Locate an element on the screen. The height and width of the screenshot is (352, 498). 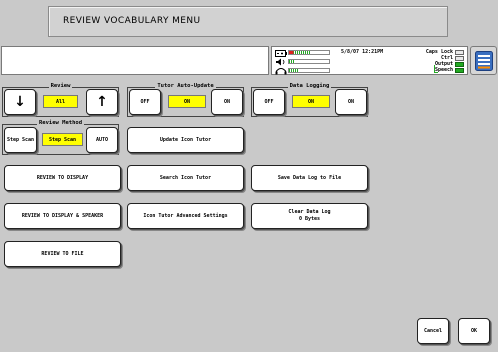
title-bar: REVIEW VOCABULARY MENU is located at coordinates (248, 21).